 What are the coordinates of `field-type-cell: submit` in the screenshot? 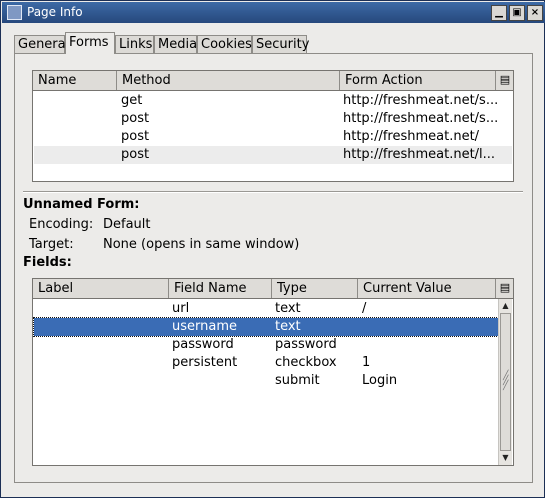 It's located at (297, 380).